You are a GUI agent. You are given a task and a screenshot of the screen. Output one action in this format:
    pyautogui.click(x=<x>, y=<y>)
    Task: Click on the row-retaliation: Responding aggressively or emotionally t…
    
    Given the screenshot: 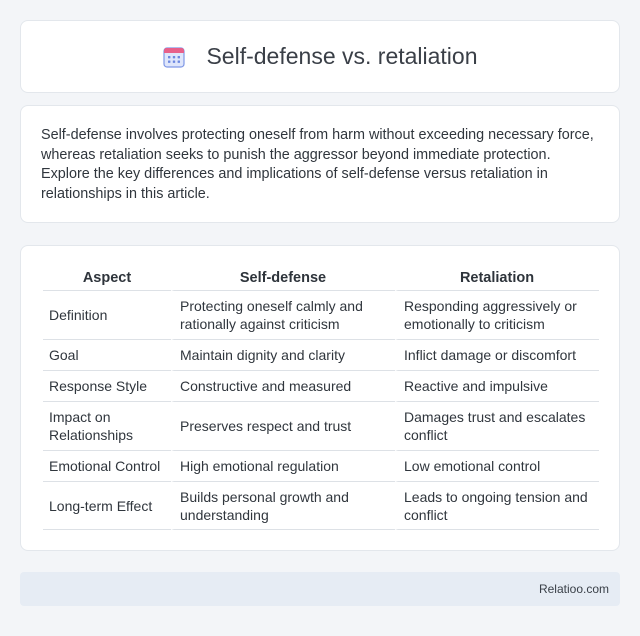 What is the action you would take?
    pyautogui.click(x=497, y=314)
    